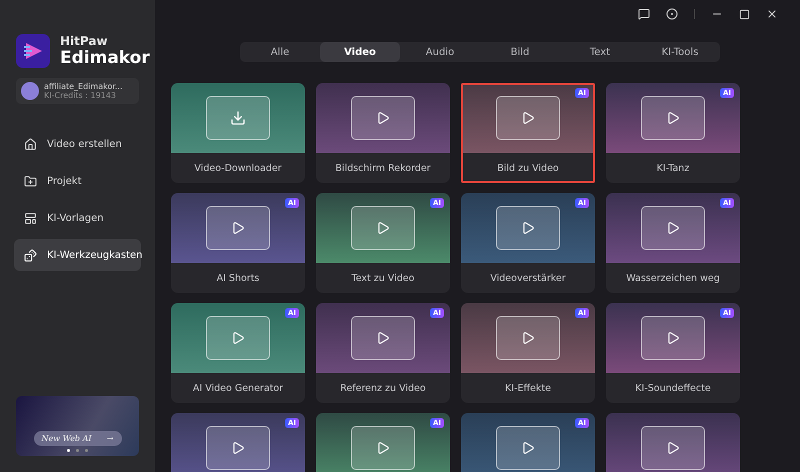 Image resolution: width=800 pixels, height=472 pixels. I want to click on account-card: affiliate_Edimakor... KI-Credits : 19143, so click(77, 91).